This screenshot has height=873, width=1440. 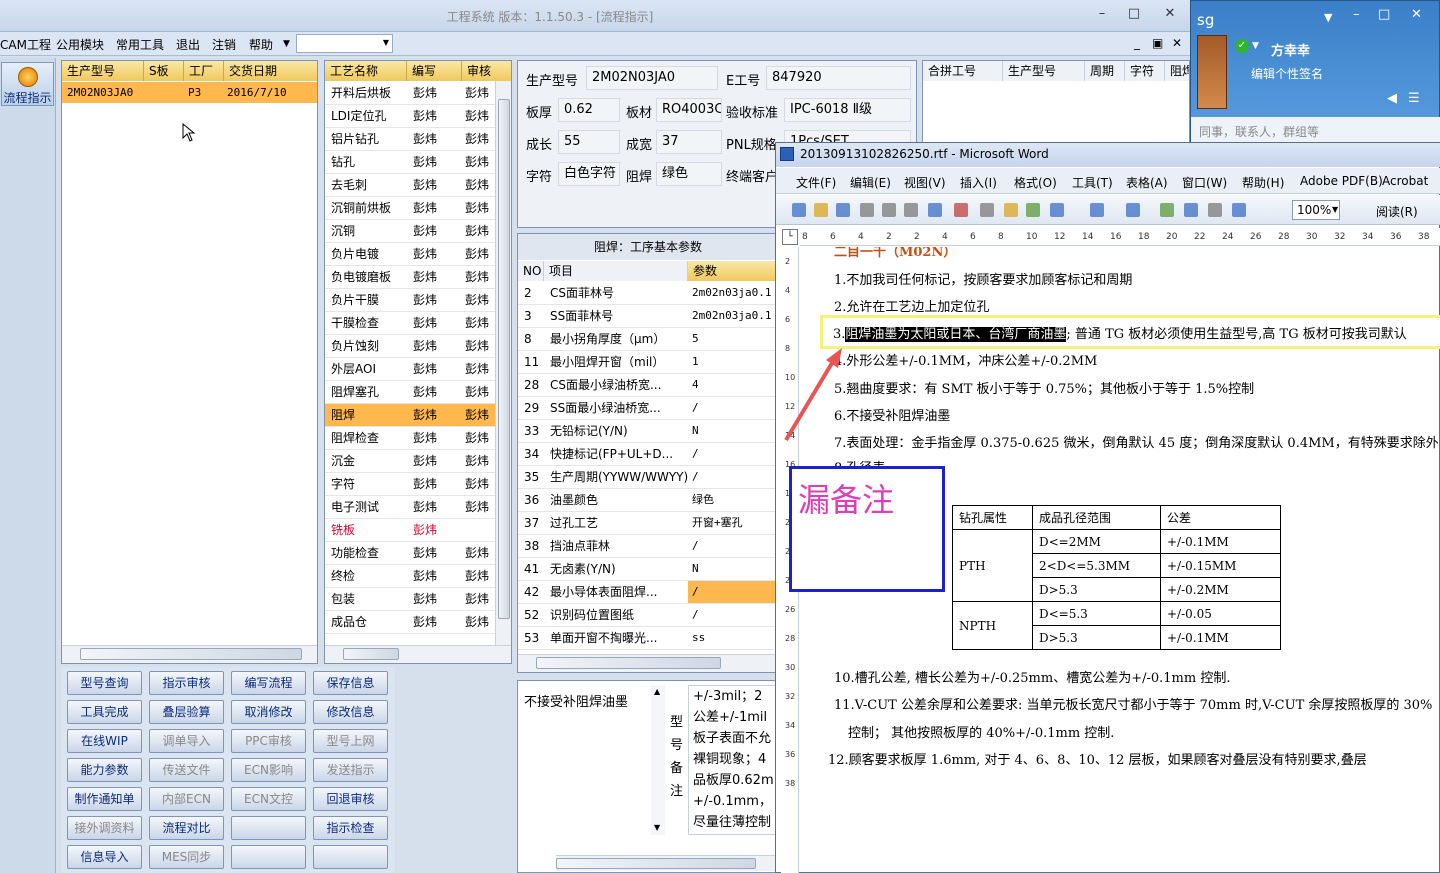 I want to click on col-header: 字符, so click(x=1145, y=71).